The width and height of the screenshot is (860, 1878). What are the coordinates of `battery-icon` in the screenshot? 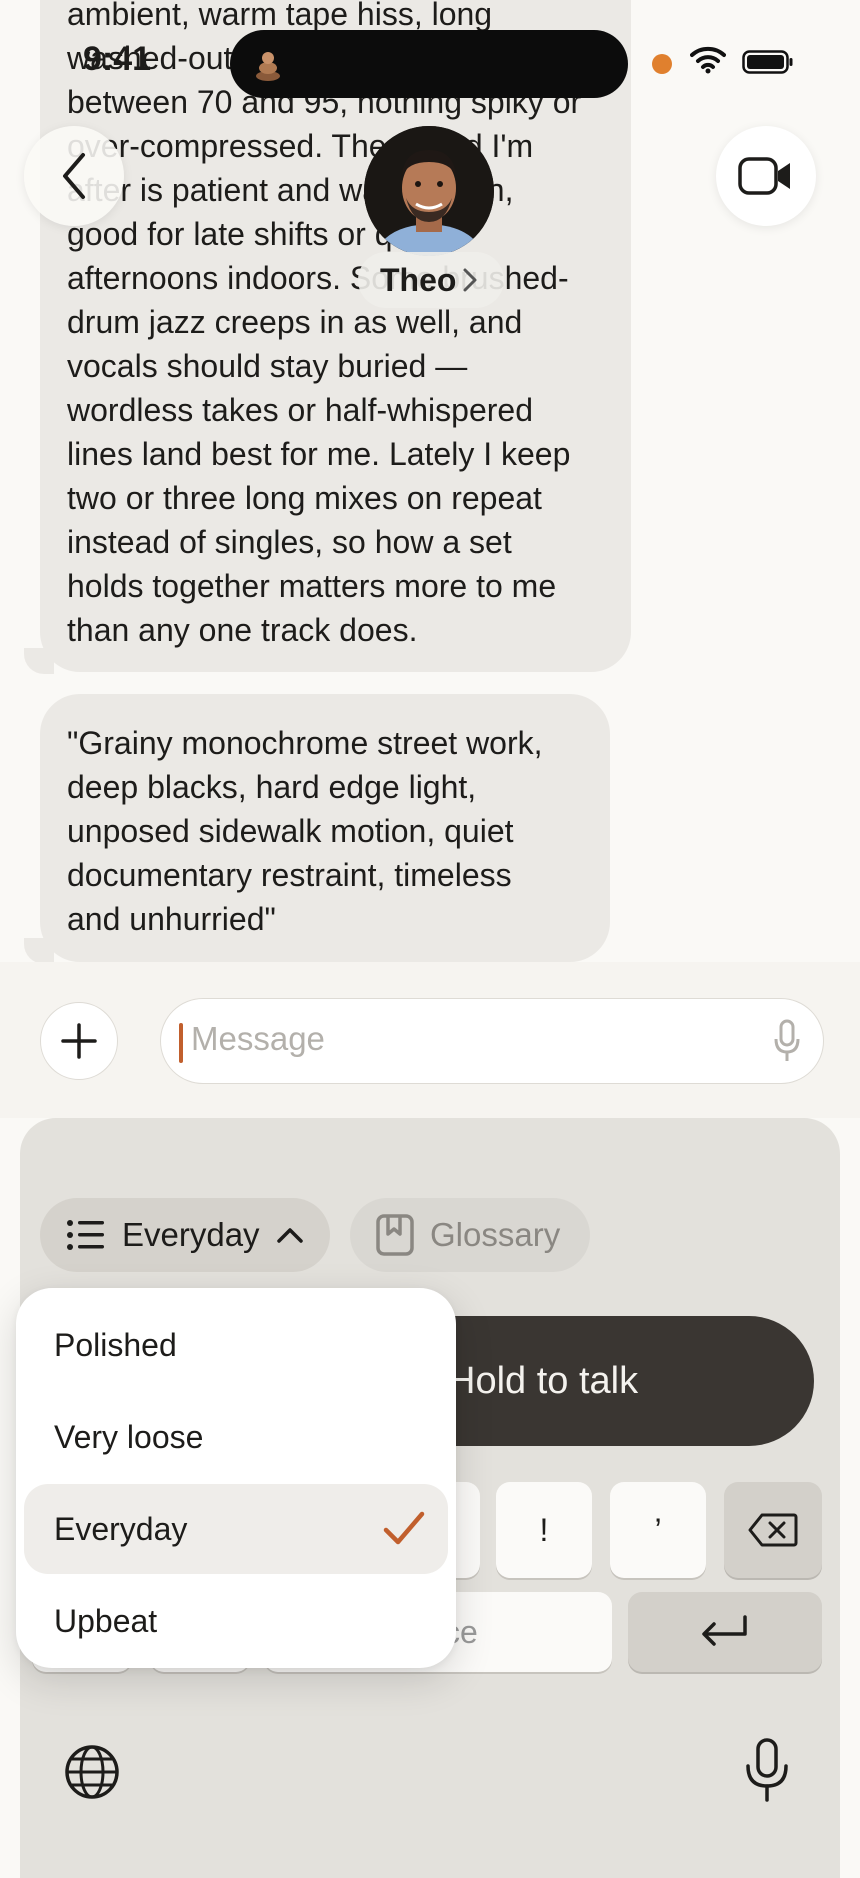 It's located at (767, 62).